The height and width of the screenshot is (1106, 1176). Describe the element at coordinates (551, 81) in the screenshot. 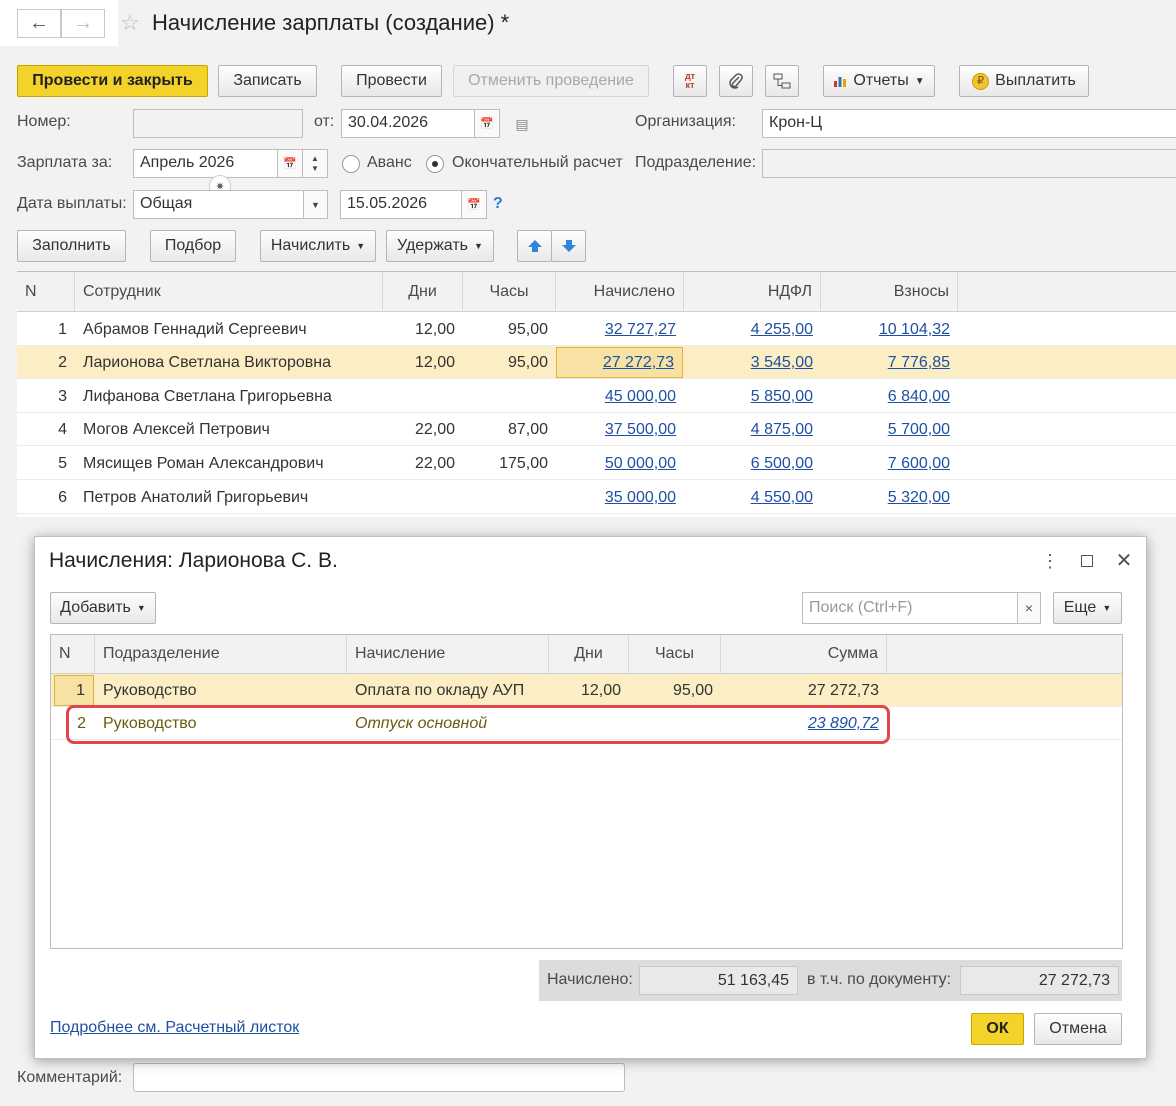

I see `unpost-button: Отменить проведение` at that location.